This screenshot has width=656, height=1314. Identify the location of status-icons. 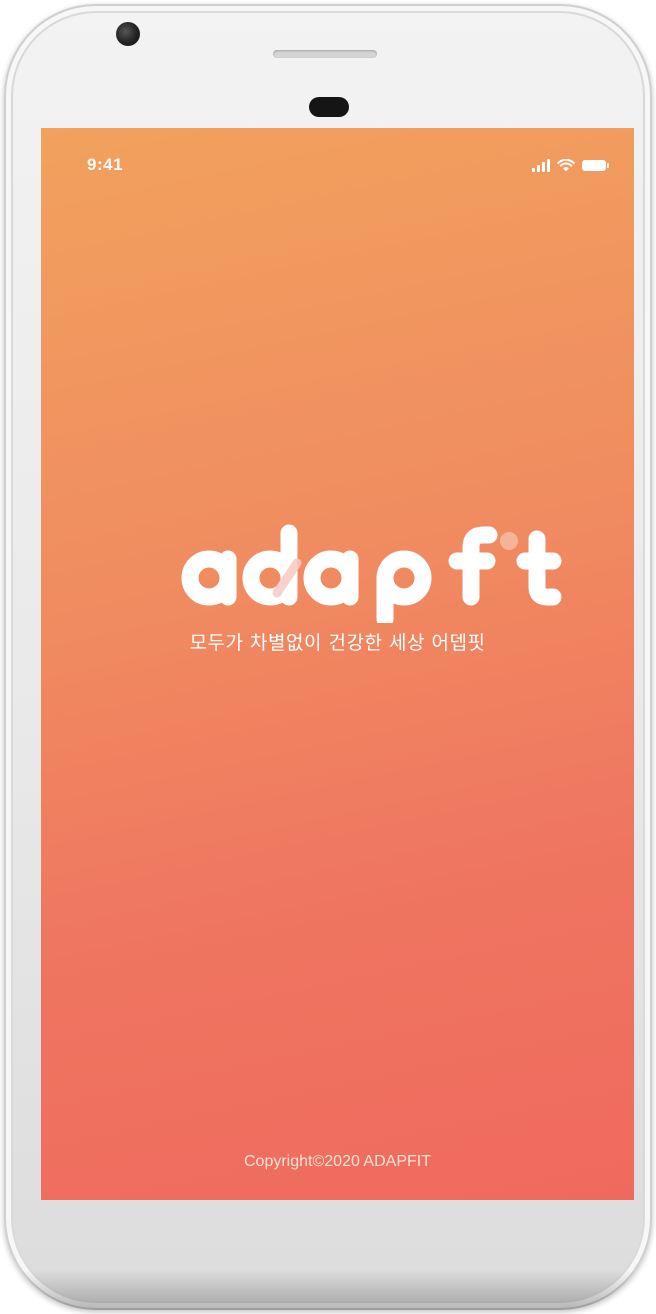
(570, 164).